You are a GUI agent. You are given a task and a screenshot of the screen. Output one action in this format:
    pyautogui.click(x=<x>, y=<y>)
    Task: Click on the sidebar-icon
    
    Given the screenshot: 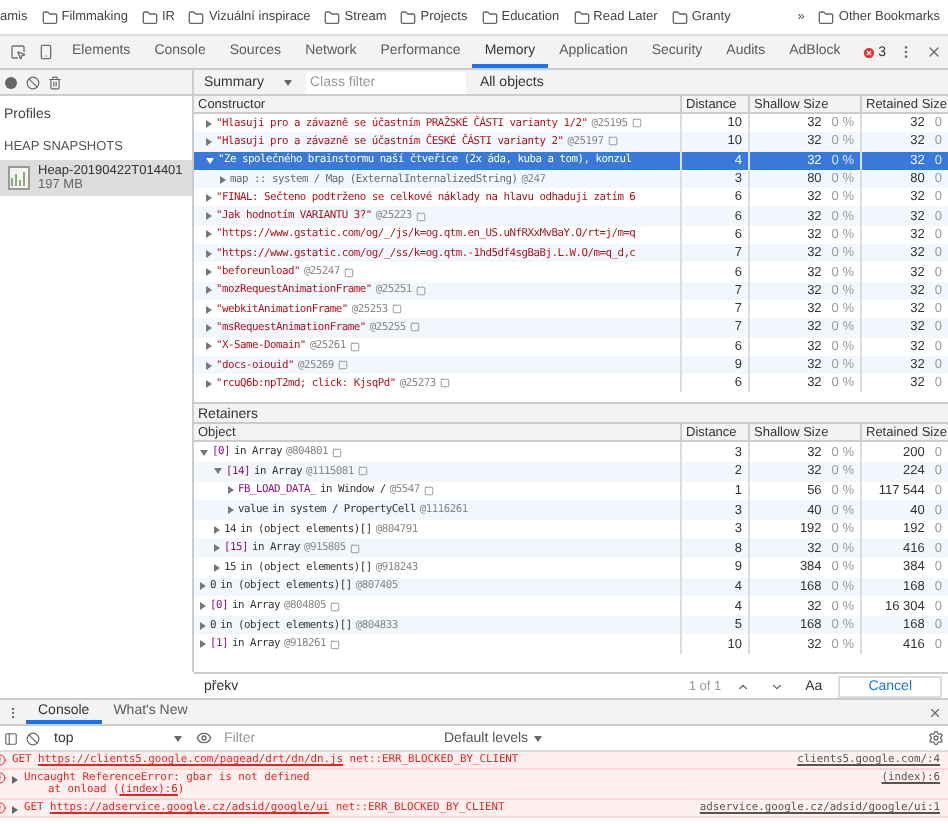 What is the action you would take?
    pyautogui.click(x=11, y=738)
    